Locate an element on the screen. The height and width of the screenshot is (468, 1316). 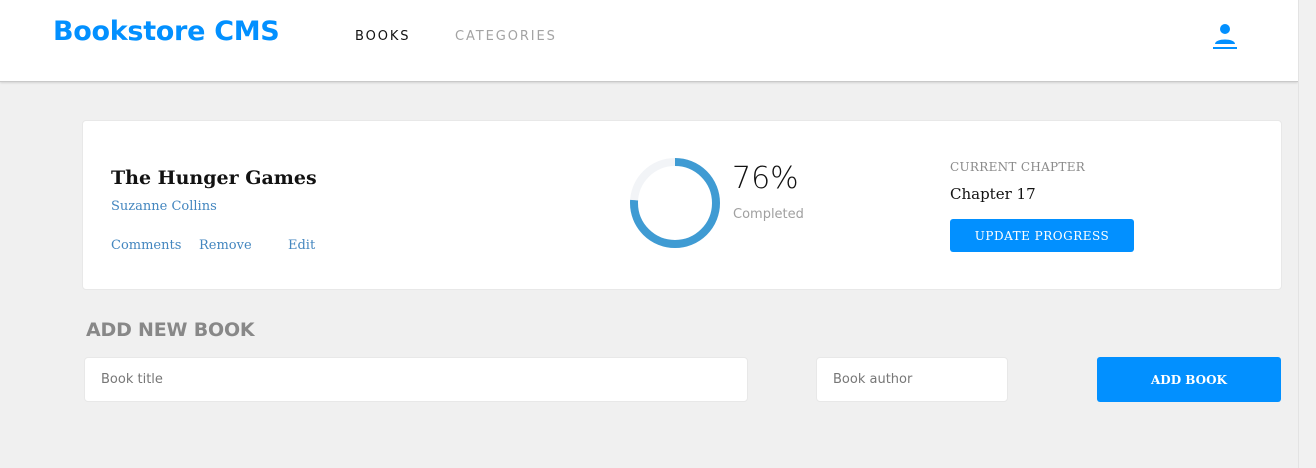
book-author-input is located at coordinates (912, 379).